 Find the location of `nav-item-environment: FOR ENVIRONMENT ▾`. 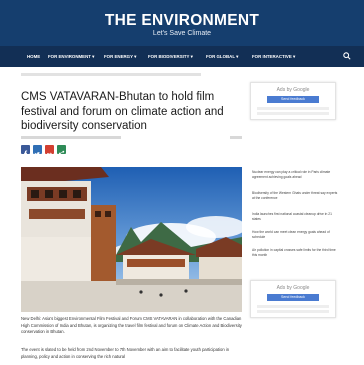

nav-item-environment: FOR ENVIRONMENT ▾ is located at coordinates (71, 56).